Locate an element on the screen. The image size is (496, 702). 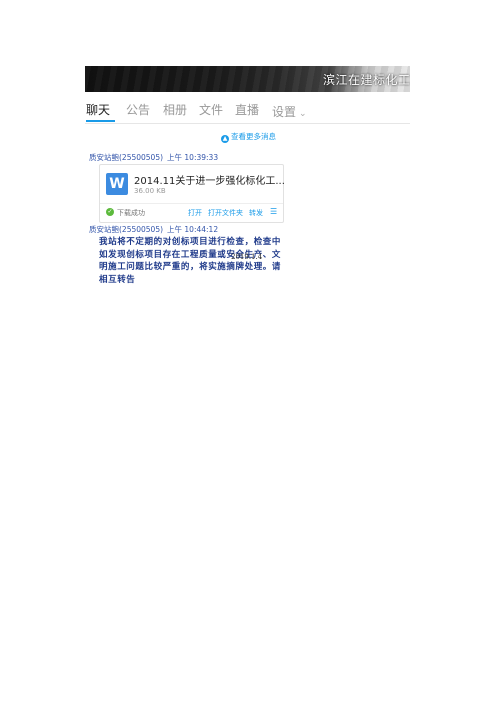
tab-settings-wrap: 设置 ⌄ is located at coordinates (289, 110).